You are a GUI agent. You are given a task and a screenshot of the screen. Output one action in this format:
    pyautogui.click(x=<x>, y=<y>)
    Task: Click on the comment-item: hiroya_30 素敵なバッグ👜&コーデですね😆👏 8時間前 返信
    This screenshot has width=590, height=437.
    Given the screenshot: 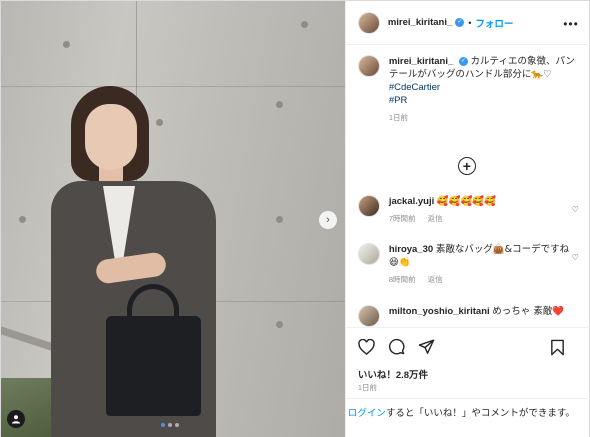 What is the action you would take?
    pyautogui.click(x=468, y=264)
    